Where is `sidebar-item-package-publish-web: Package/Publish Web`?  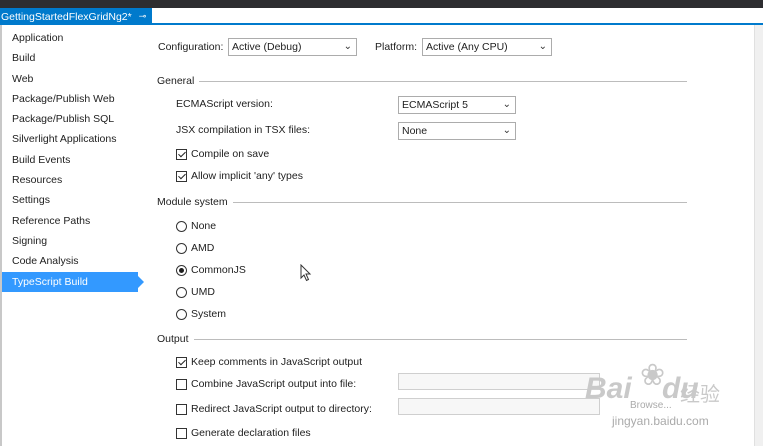 sidebar-item-package-publish-web: Package/Publish Web is located at coordinates (73, 99).